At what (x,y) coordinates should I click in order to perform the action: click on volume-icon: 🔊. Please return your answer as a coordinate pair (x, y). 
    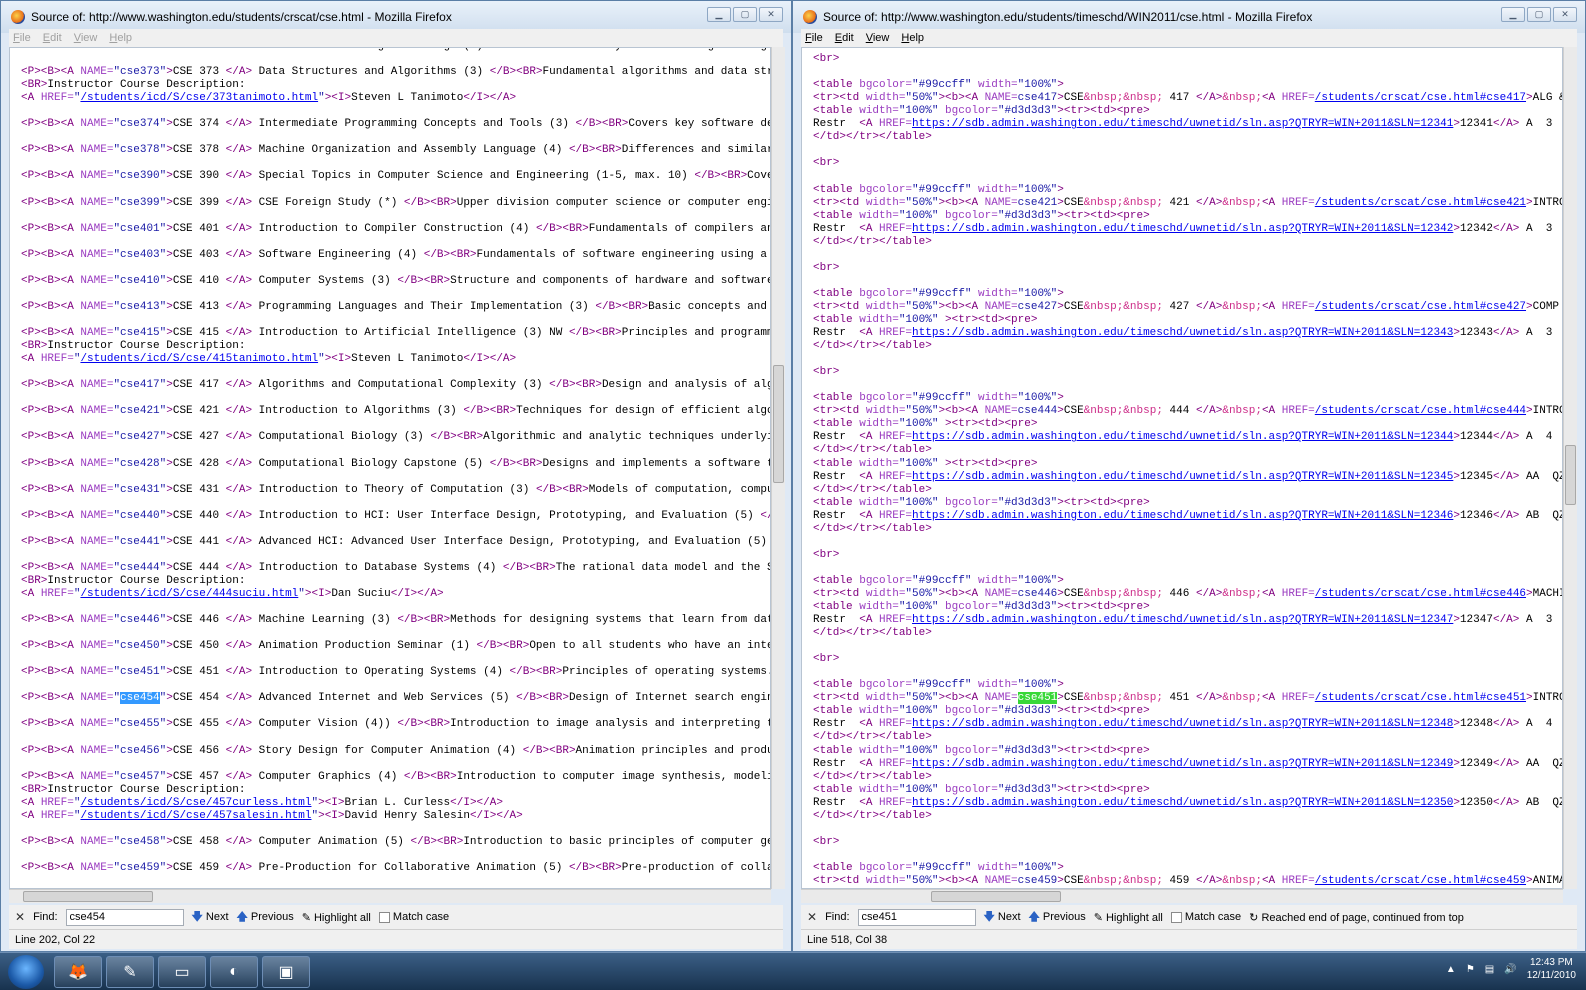
    Looking at the image, I should click on (1510, 969).